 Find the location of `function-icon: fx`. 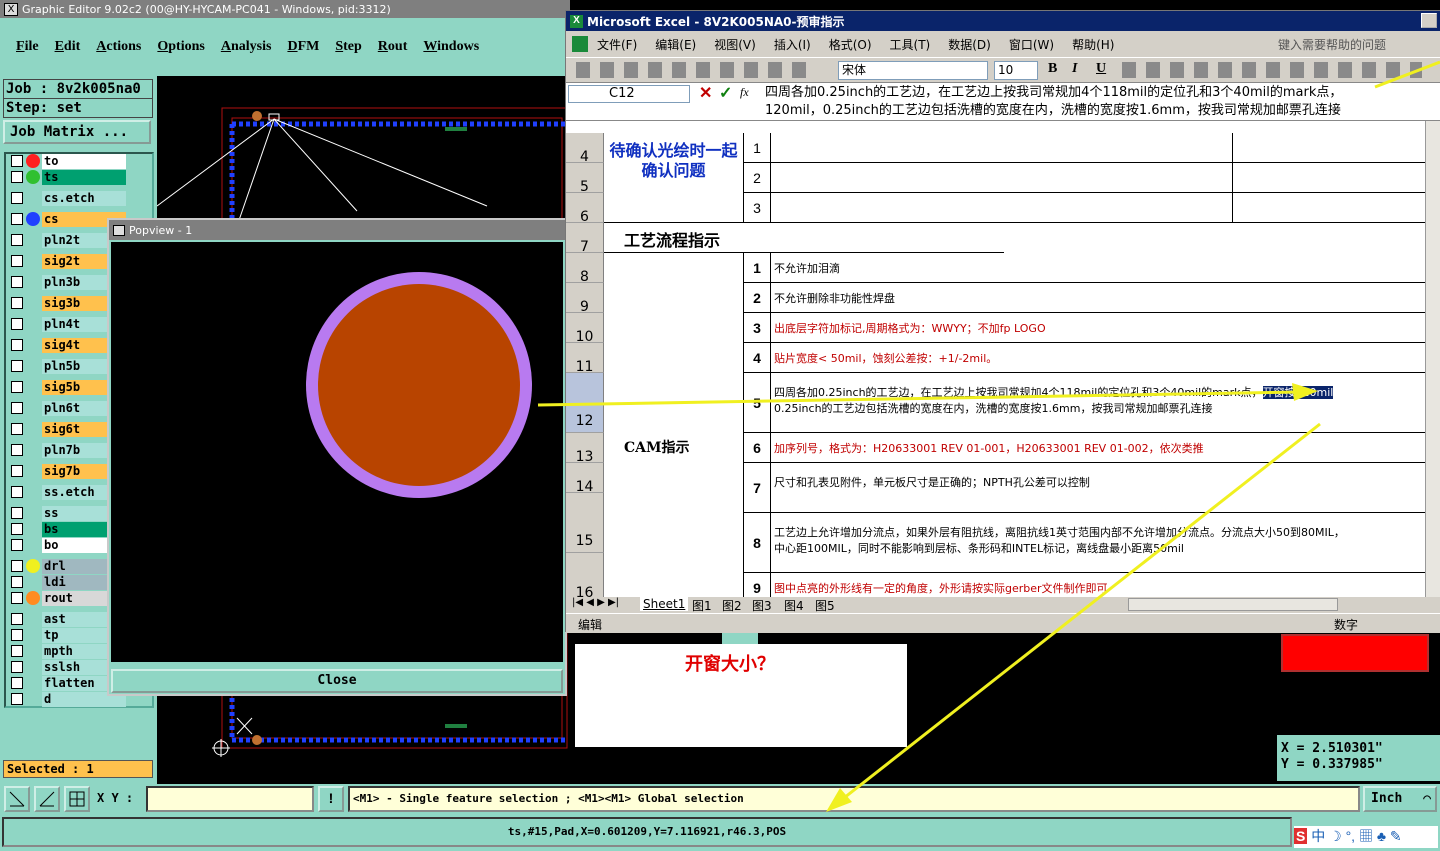

function-icon: fx is located at coordinates (744, 92).